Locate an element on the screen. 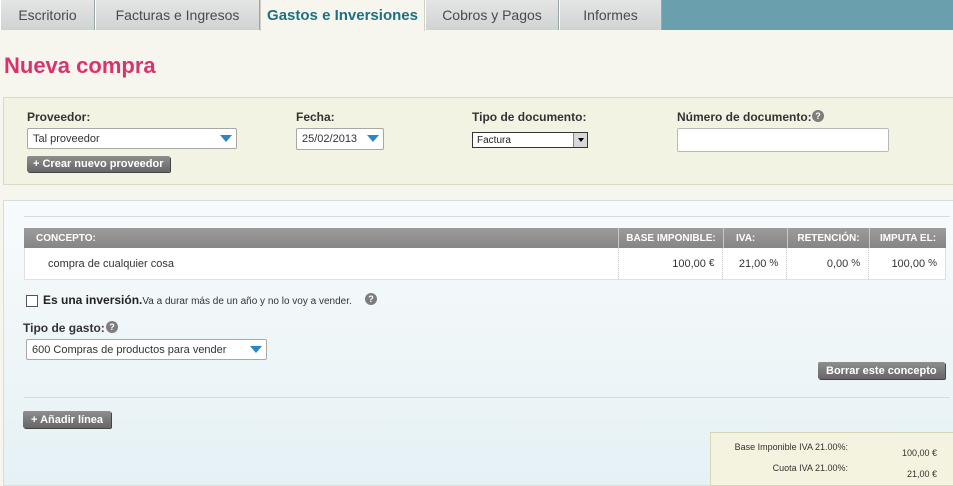  base-unit: € is located at coordinates (711, 263).